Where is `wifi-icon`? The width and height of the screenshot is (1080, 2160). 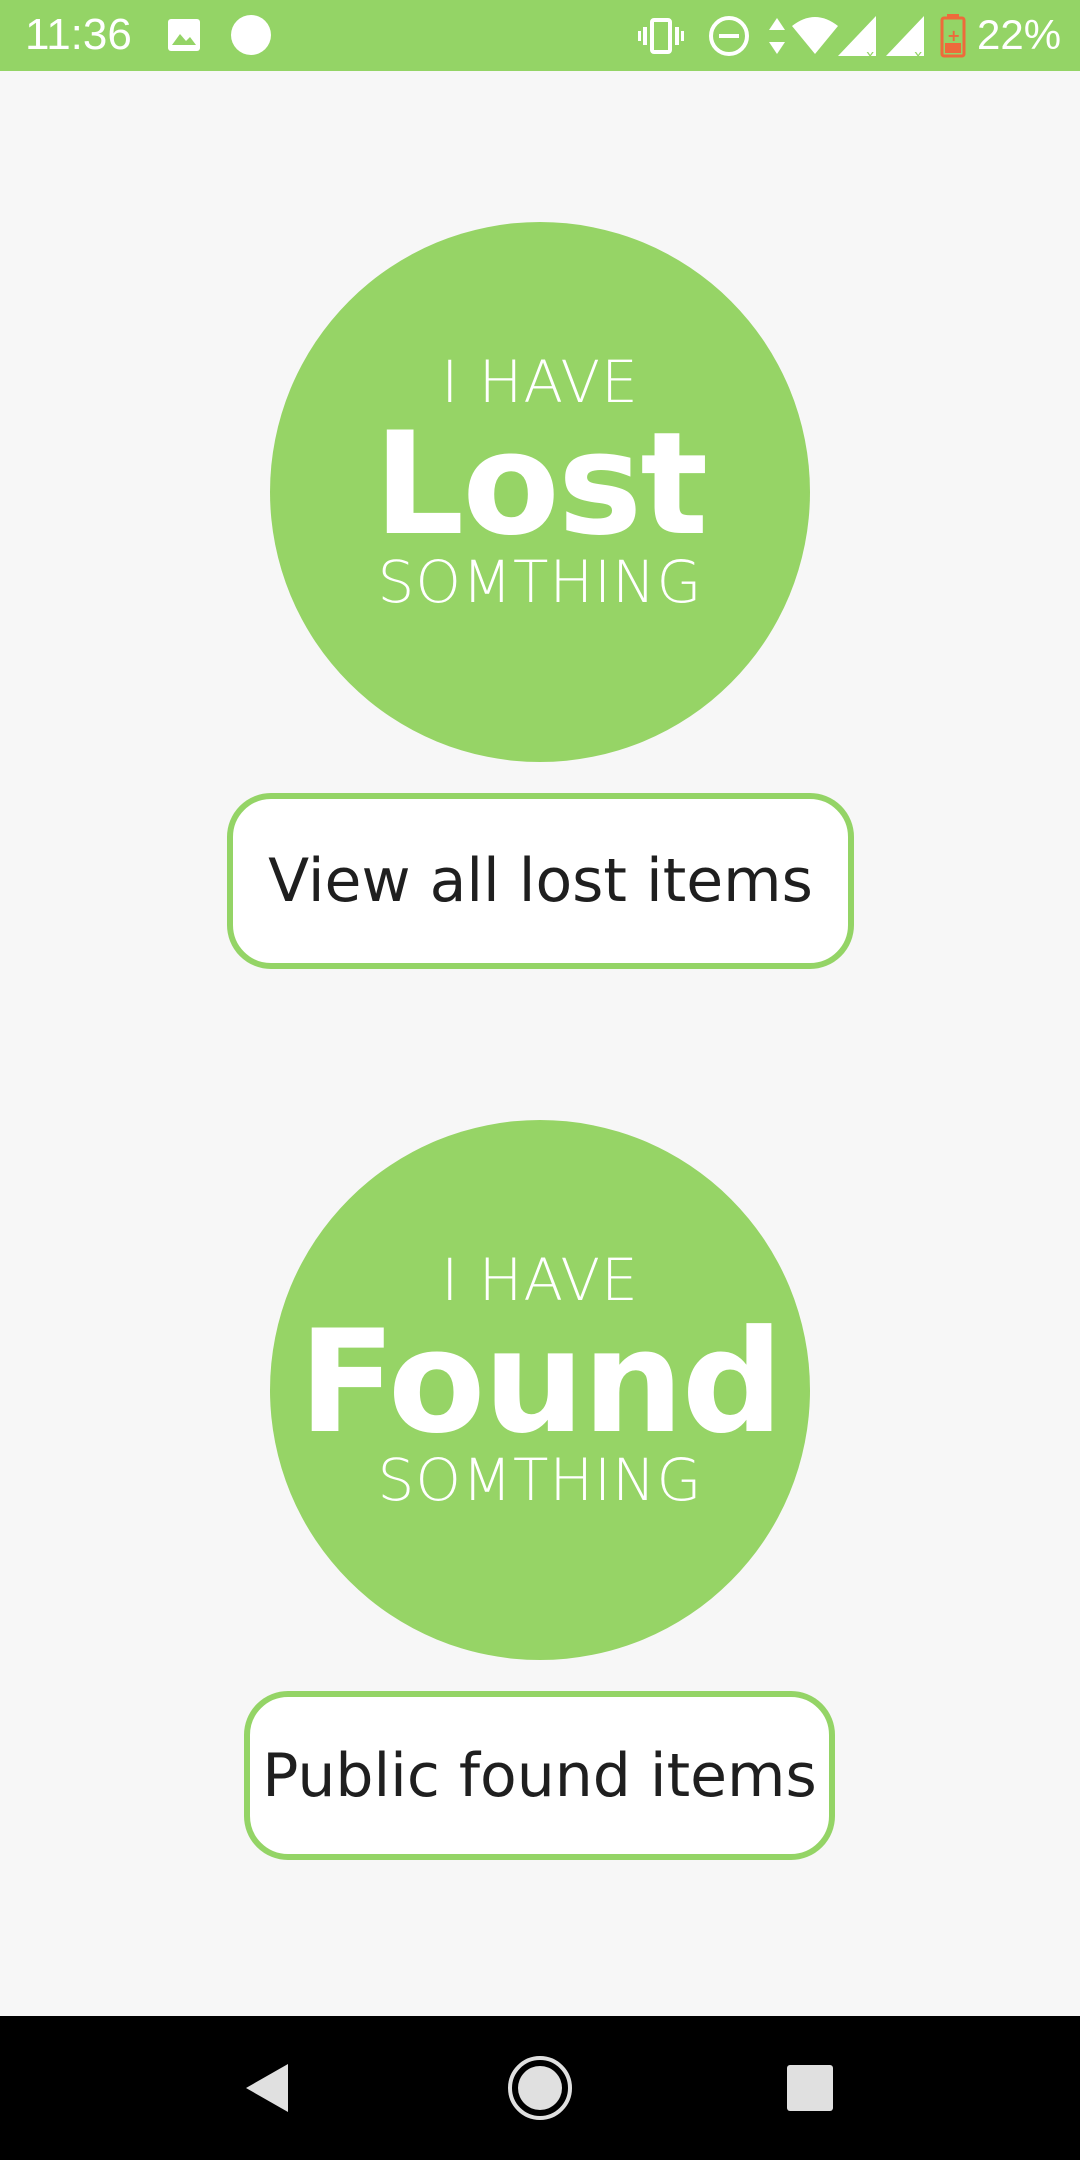 wifi-icon is located at coordinates (815, 35).